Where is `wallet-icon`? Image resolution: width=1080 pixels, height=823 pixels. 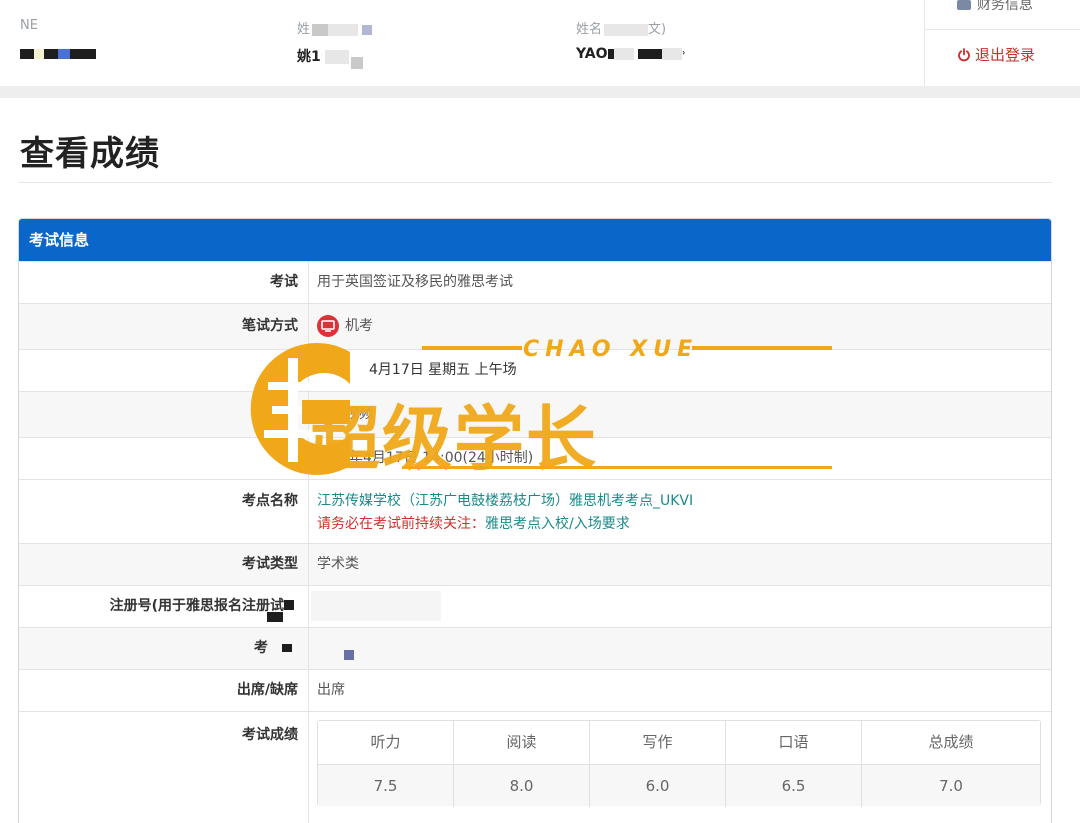 wallet-icon is located at coordinates (964, 5).